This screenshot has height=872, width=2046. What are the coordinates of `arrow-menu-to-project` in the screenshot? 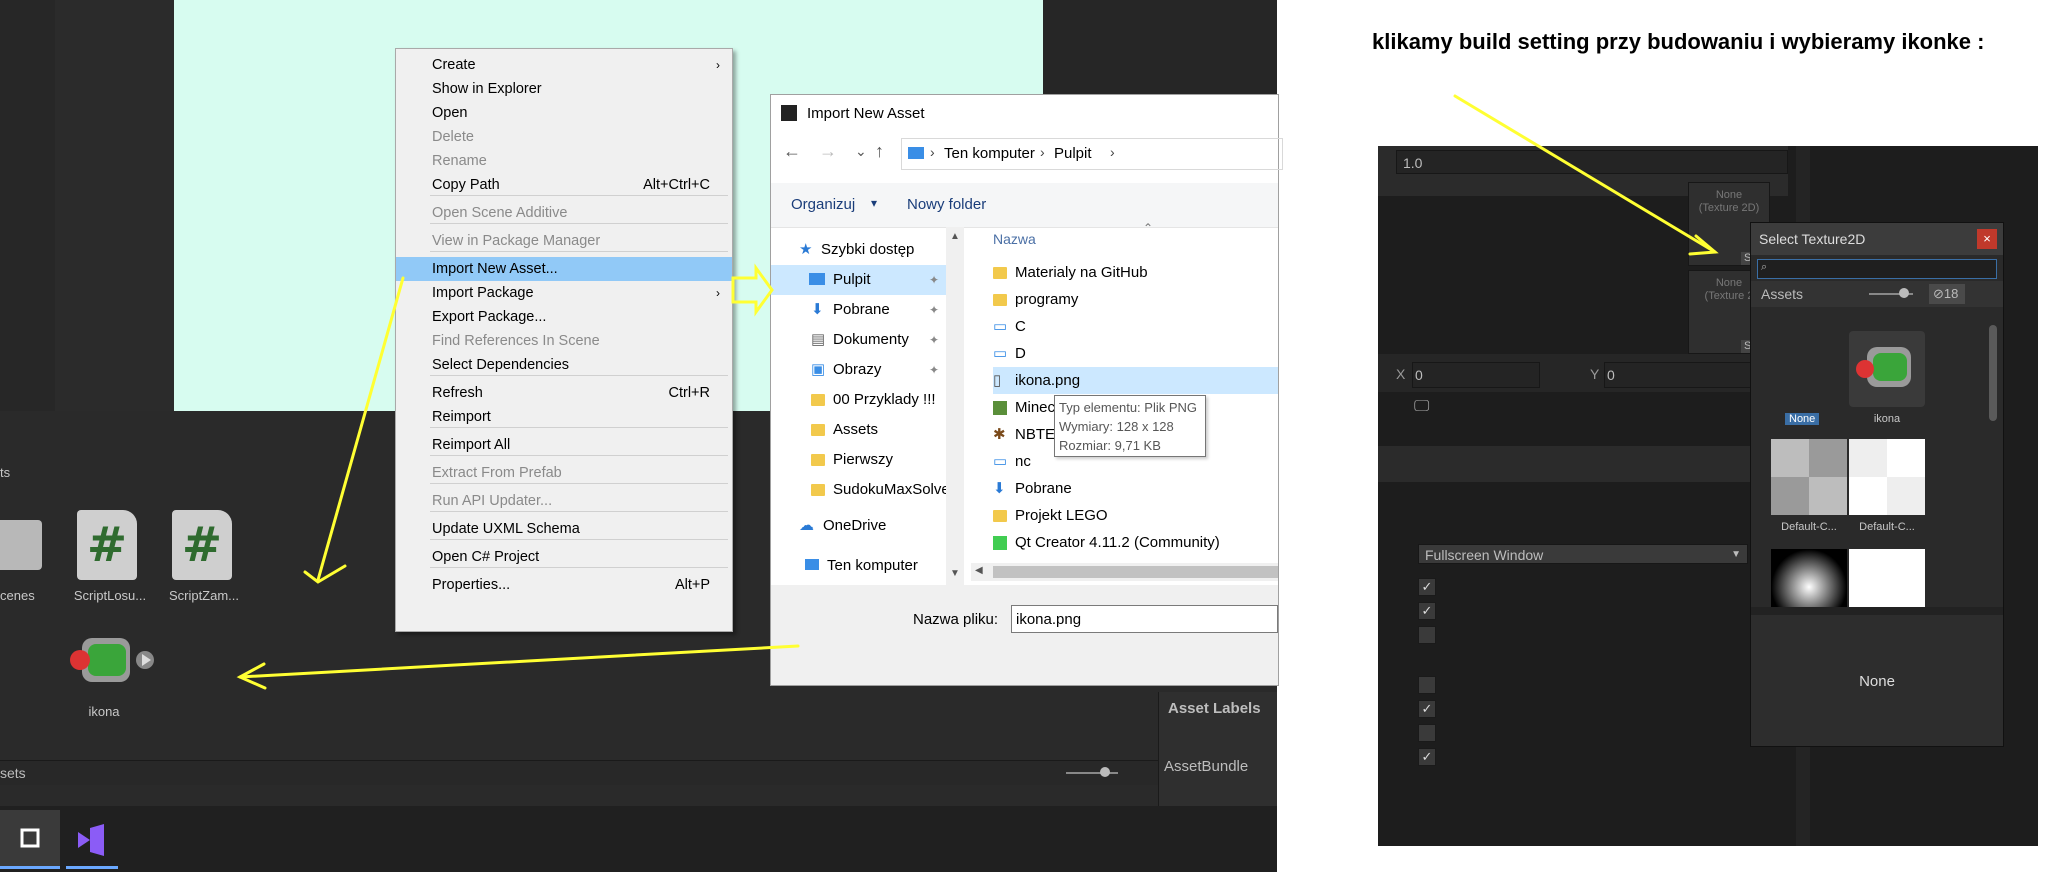 It's located at (360, 429).